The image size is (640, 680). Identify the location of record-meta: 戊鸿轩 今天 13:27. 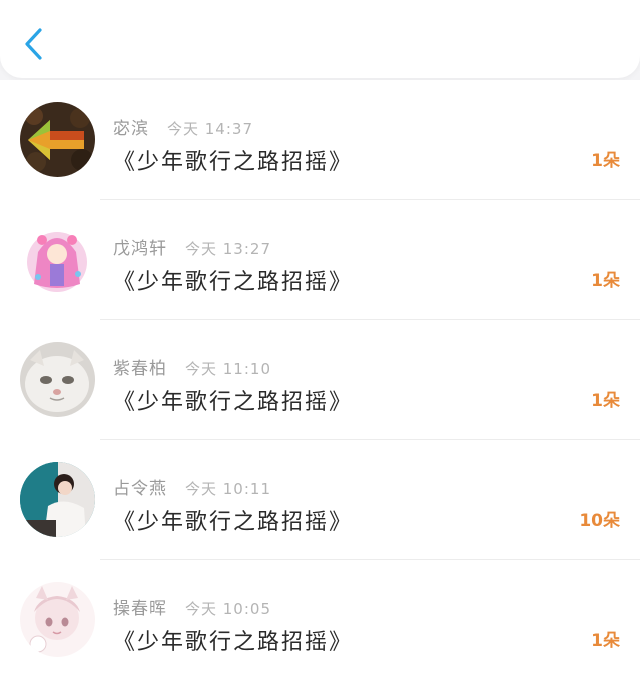
(192, 246).